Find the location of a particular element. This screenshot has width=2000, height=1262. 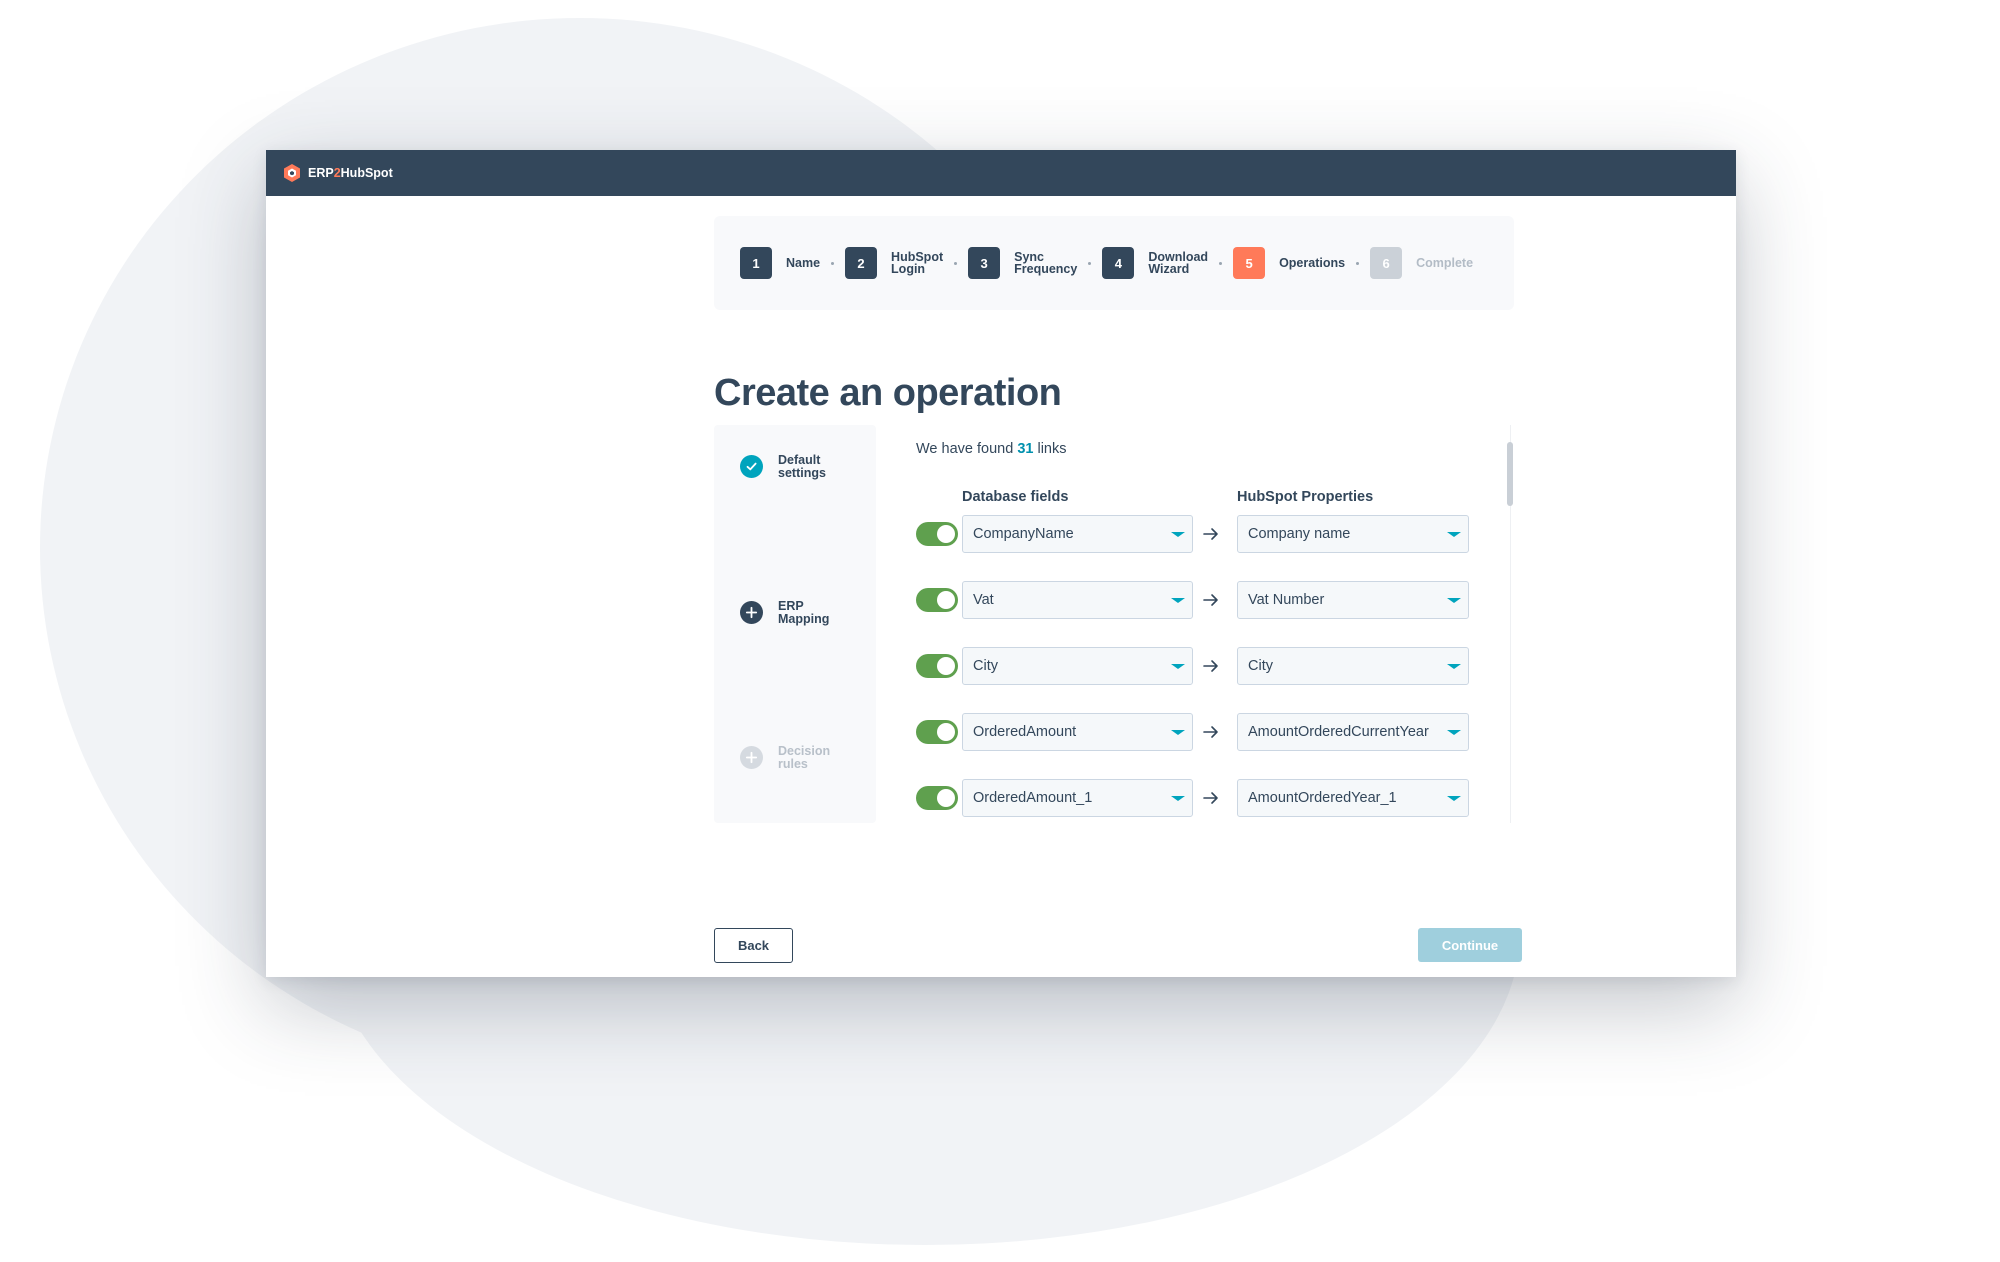

step-sync-frequency: 3 Sync Frequency is located at coordinates (1022, 263).